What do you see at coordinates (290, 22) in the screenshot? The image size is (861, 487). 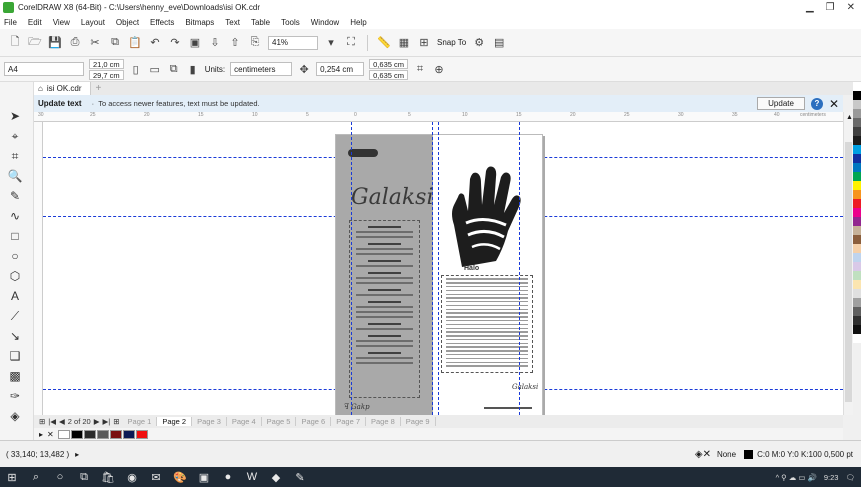 I see `menu-tools: Tools` at bounding box center [290, 22].